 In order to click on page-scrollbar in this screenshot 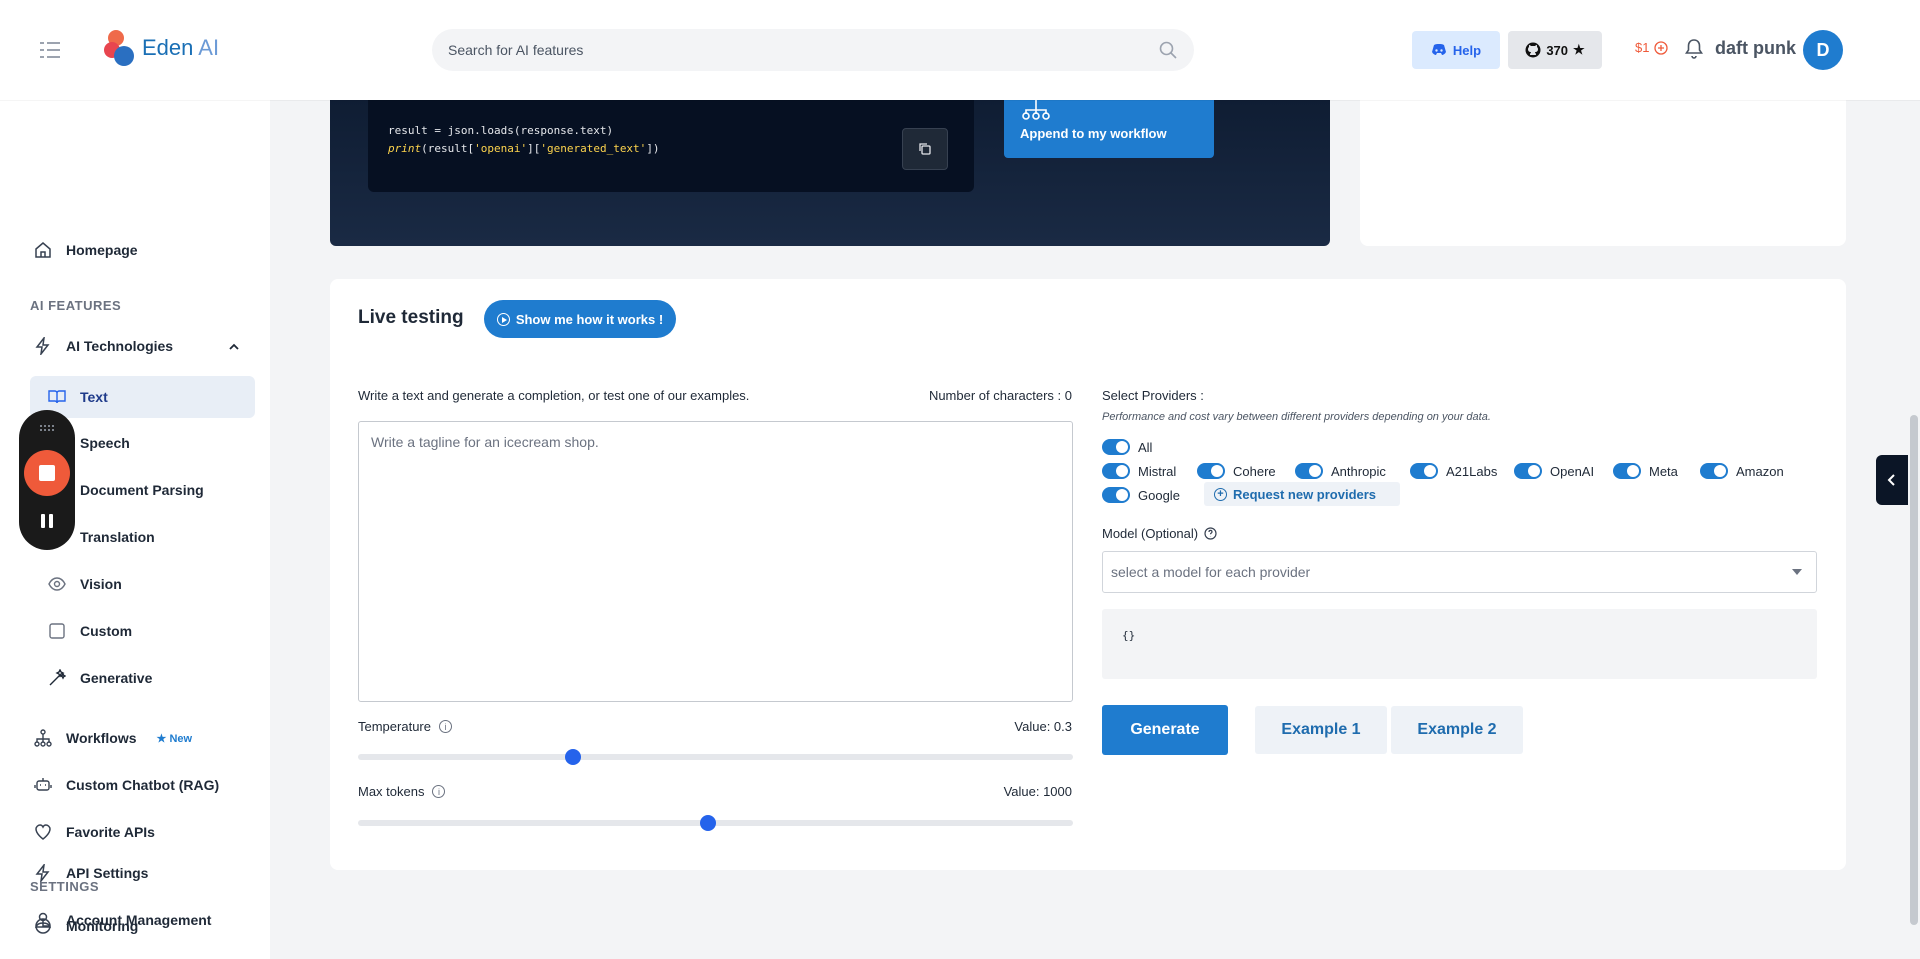, I will do `click(1914, 529)`.